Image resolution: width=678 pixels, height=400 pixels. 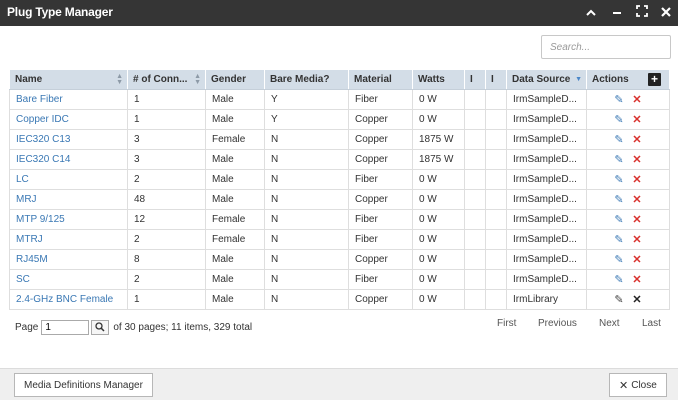 I want to click on cell-name: SC, so click(x=68, y=279).